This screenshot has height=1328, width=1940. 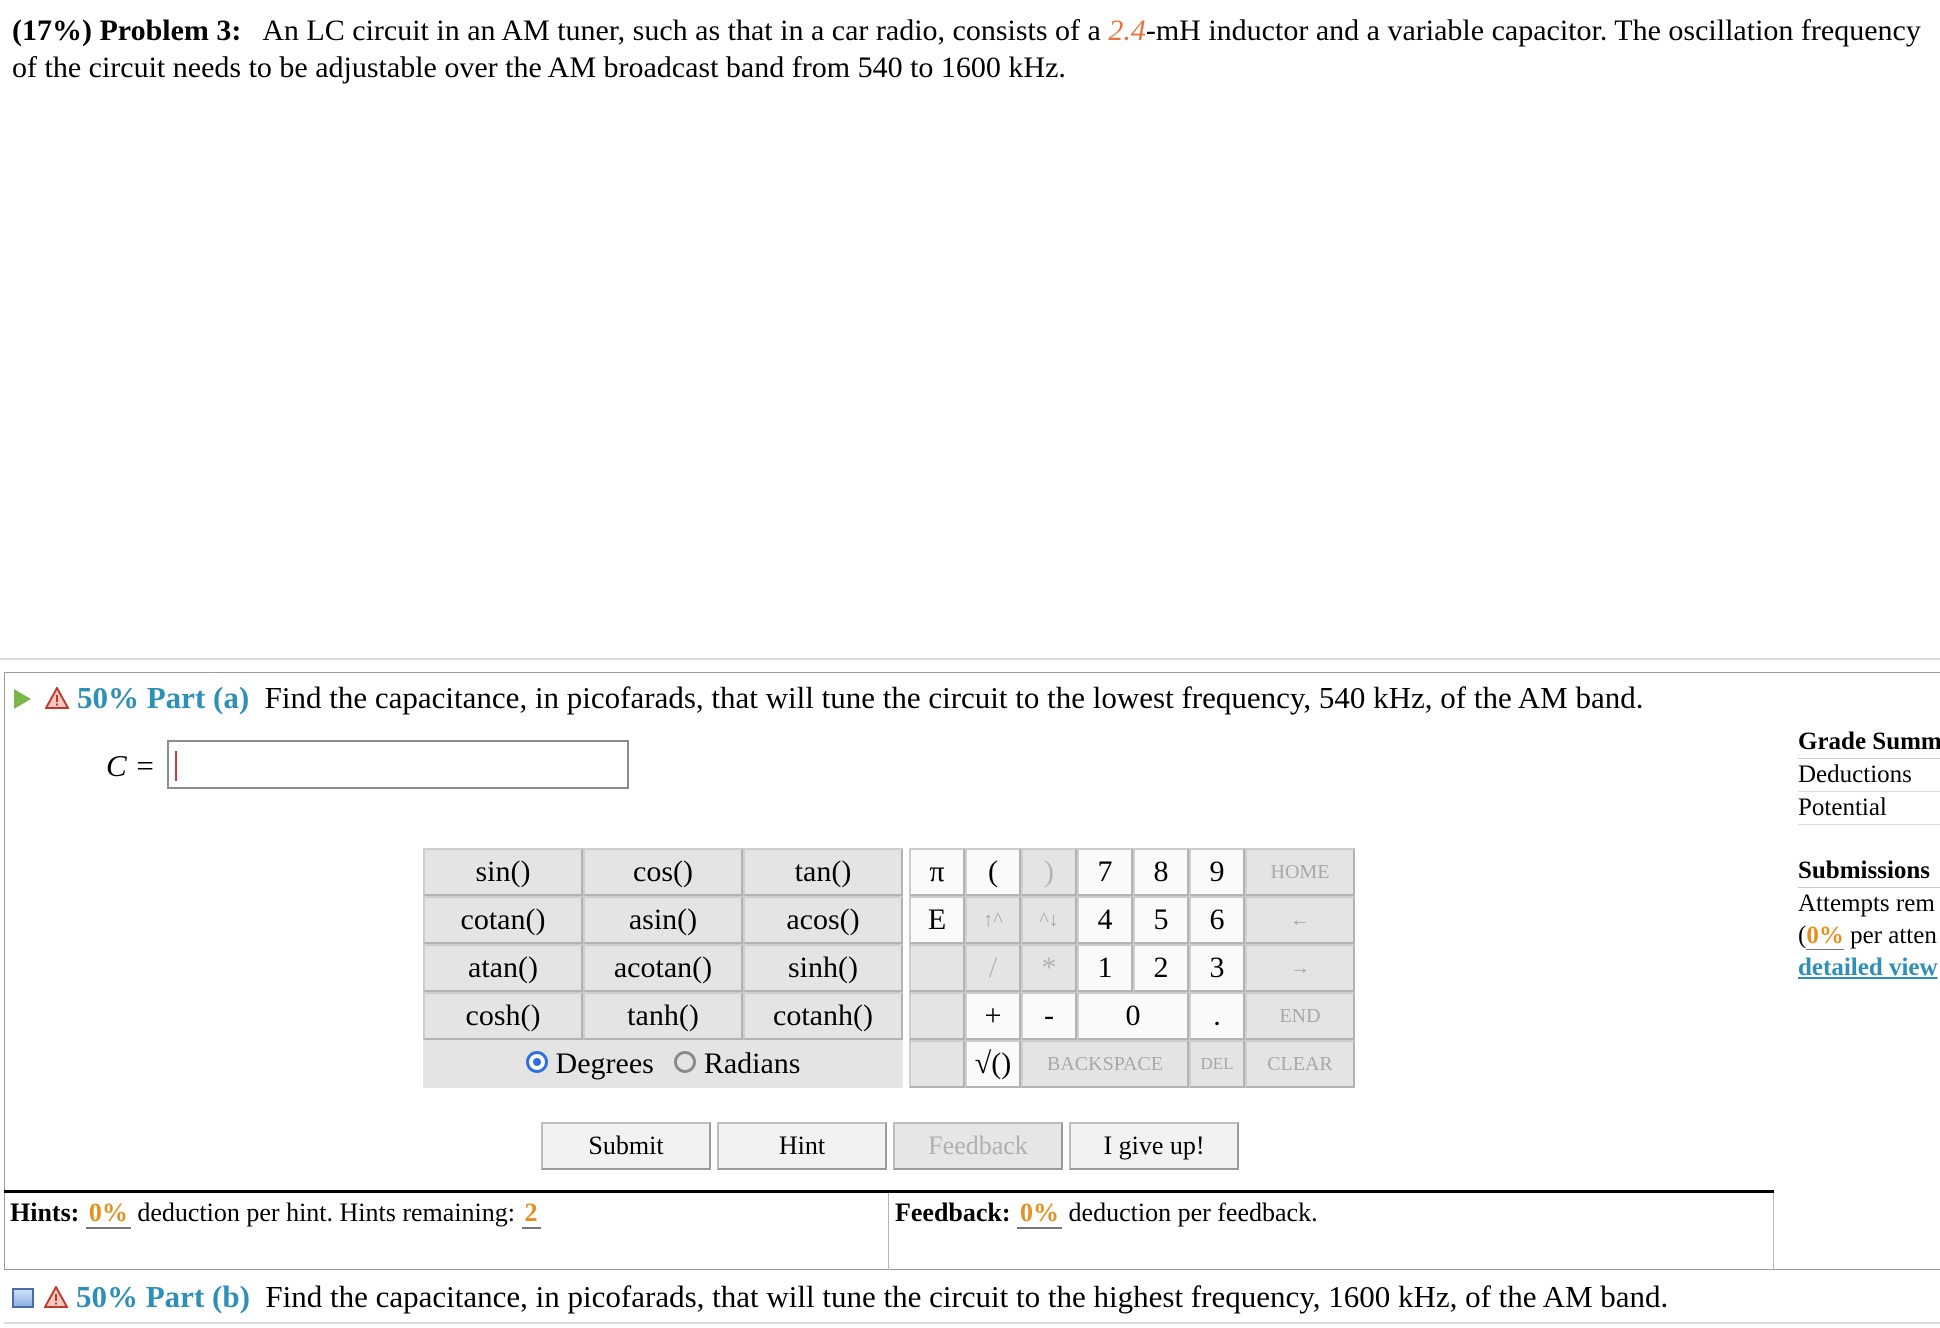 I want to click on backspace-key: BACKSPACE, so click(x=1105, y=1064).